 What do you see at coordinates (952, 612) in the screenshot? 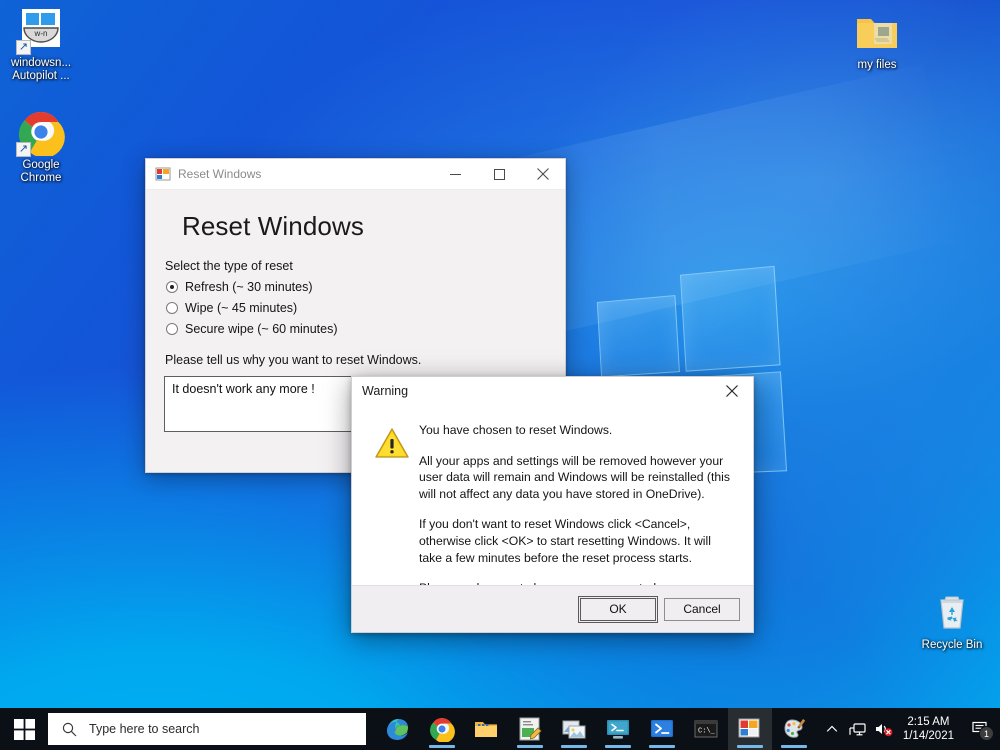
I see `recycle-bin-icon` at bounding box center [952, 612].